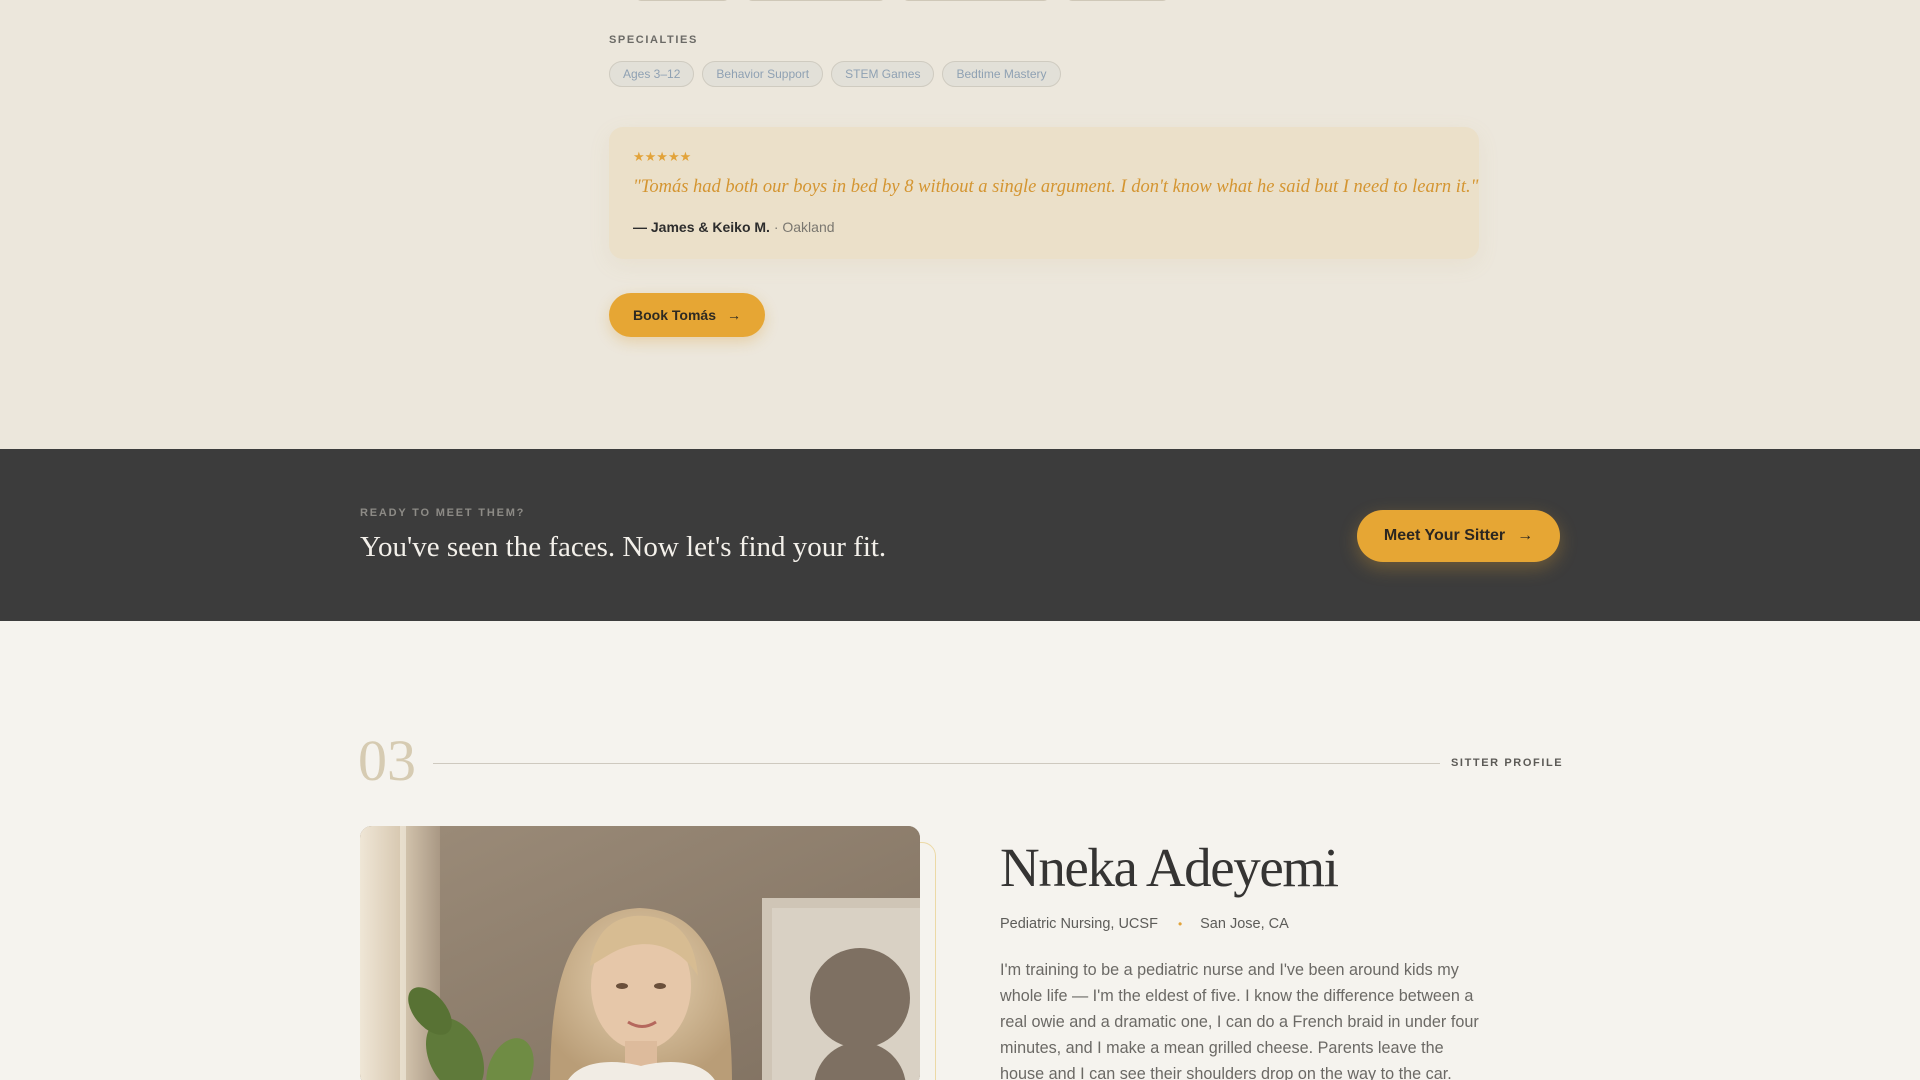 The width and height of the screenshot is (1920, 1080). I want to click on sitter-location: San Jose, CA, so click(1244, 924).